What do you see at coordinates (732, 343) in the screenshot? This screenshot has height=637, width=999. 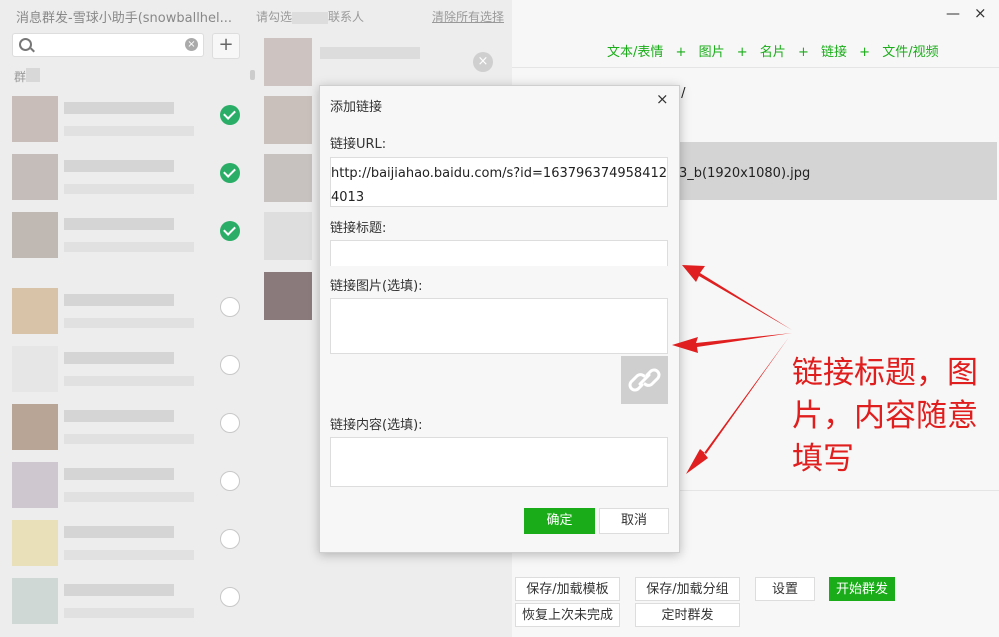 I see `arrow-to-image` at bounding box center [732, 343].